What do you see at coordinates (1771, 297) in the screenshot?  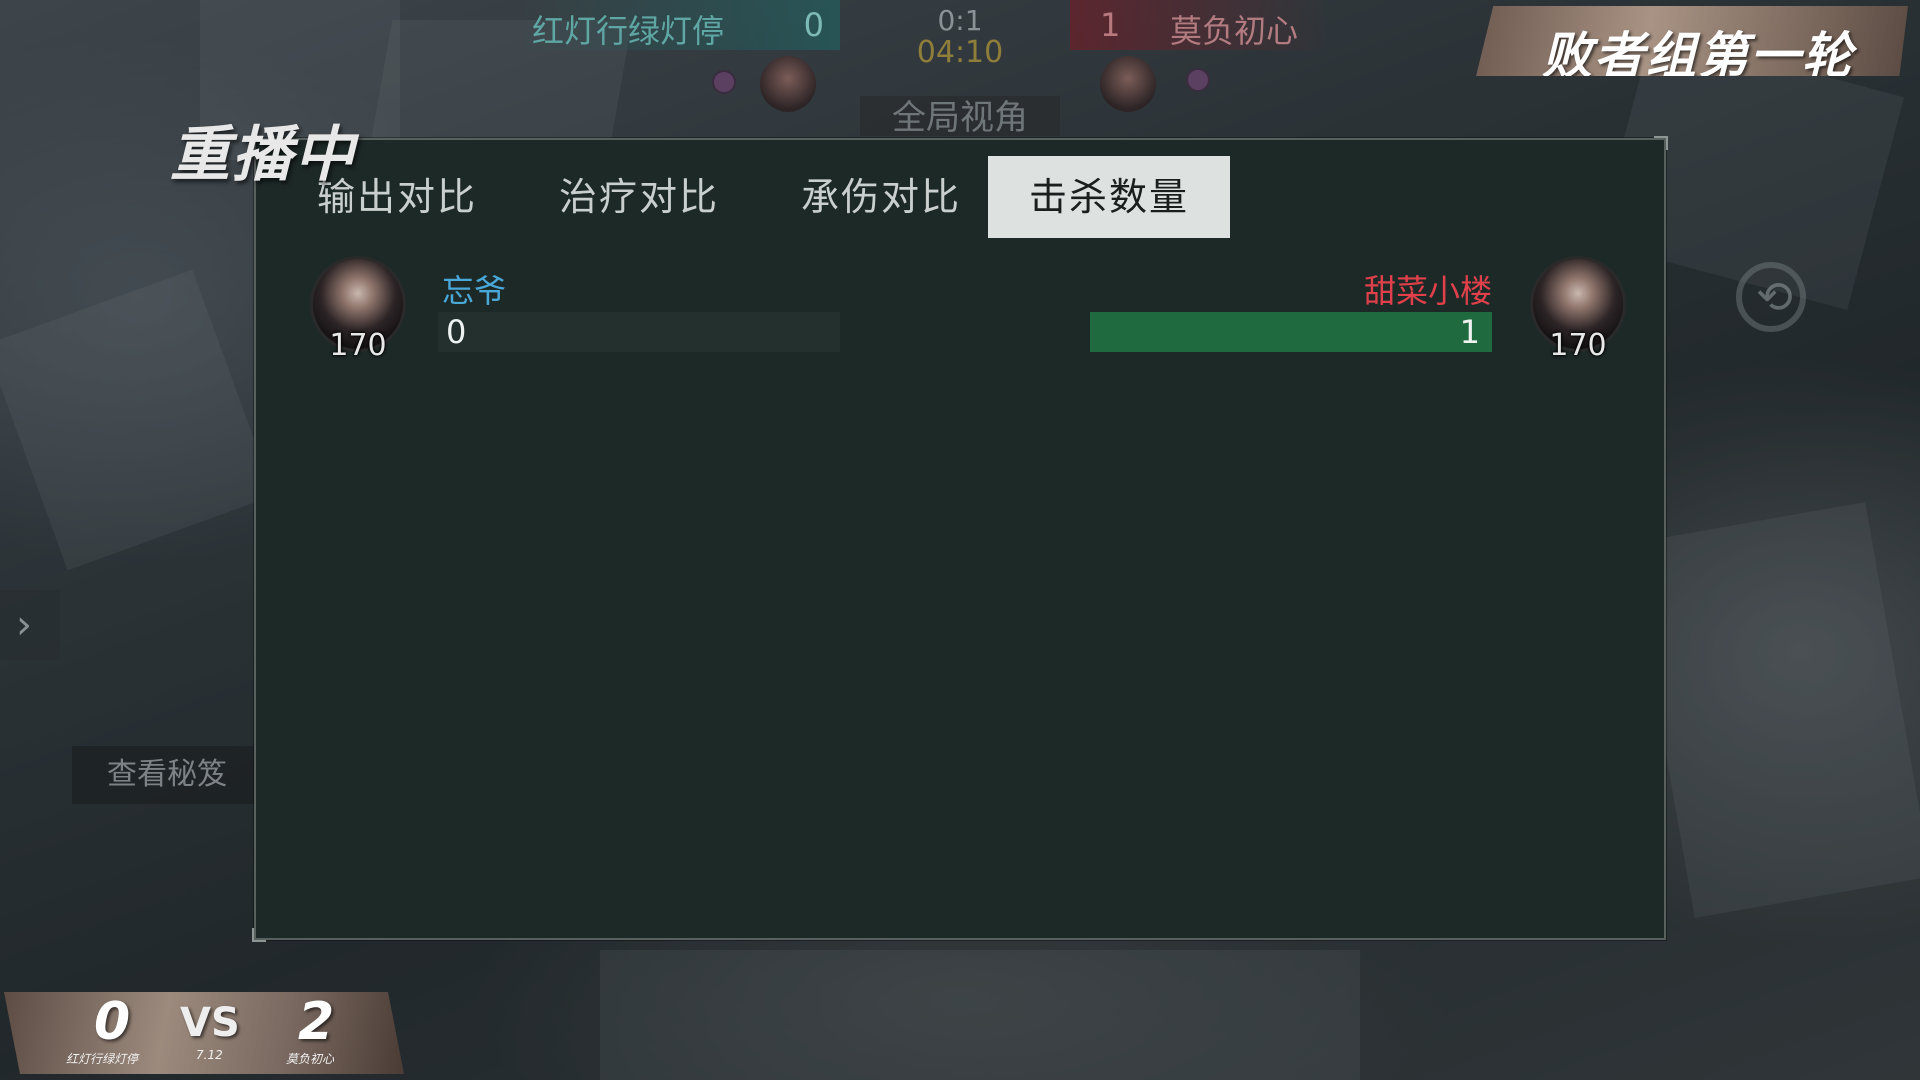 I see `exit-icon: ⟲` at bounding box center [1771, 297].